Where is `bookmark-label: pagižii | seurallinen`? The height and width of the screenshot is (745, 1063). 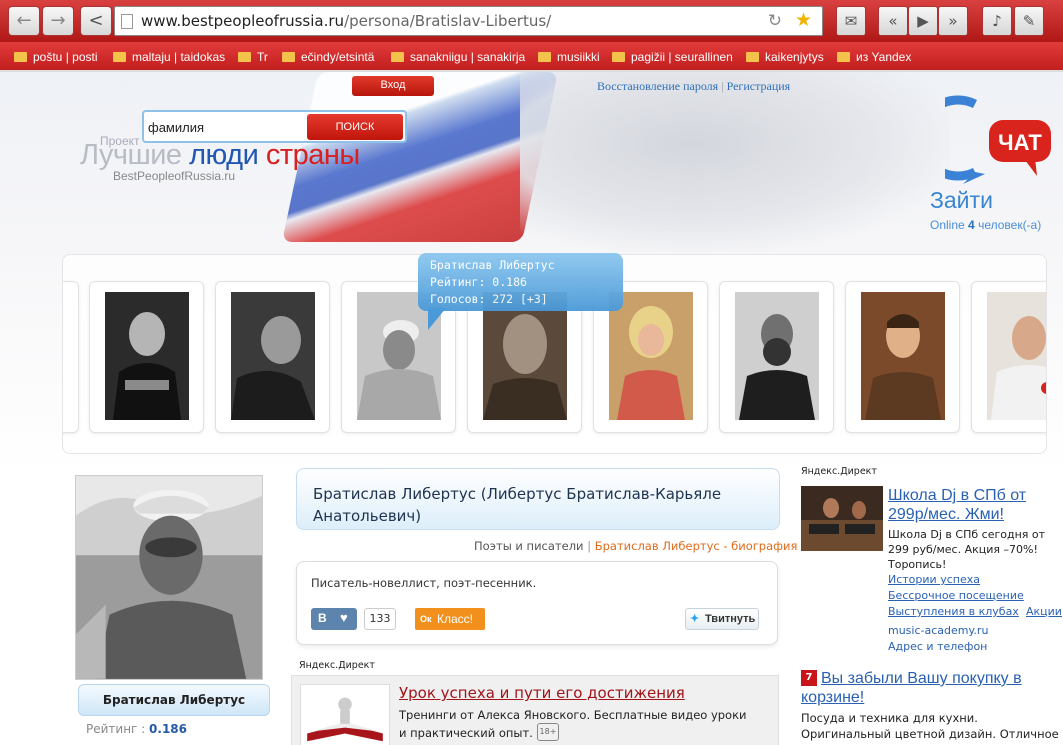
bookmark-label: pagižii | seurallinen is located at coordinates (682, 57).